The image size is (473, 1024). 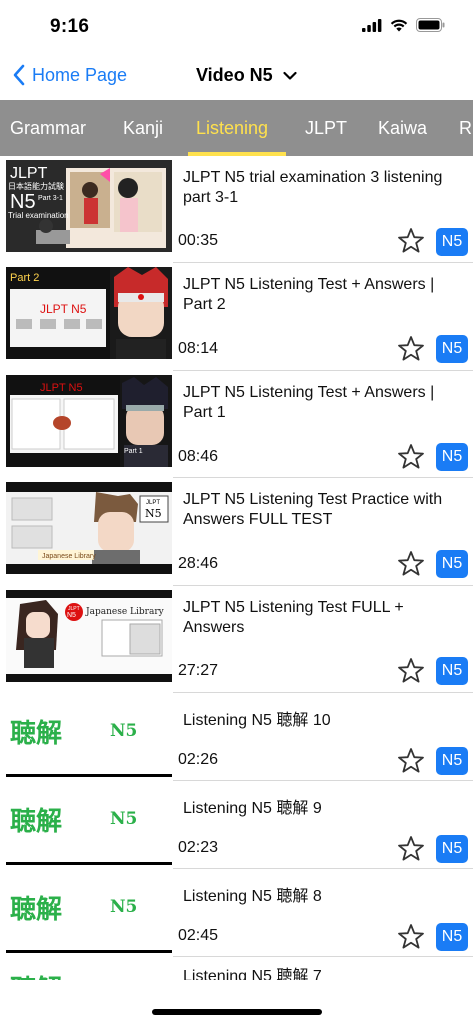 I want to click on status-bar: 9:16, so click(x=236, y=28).